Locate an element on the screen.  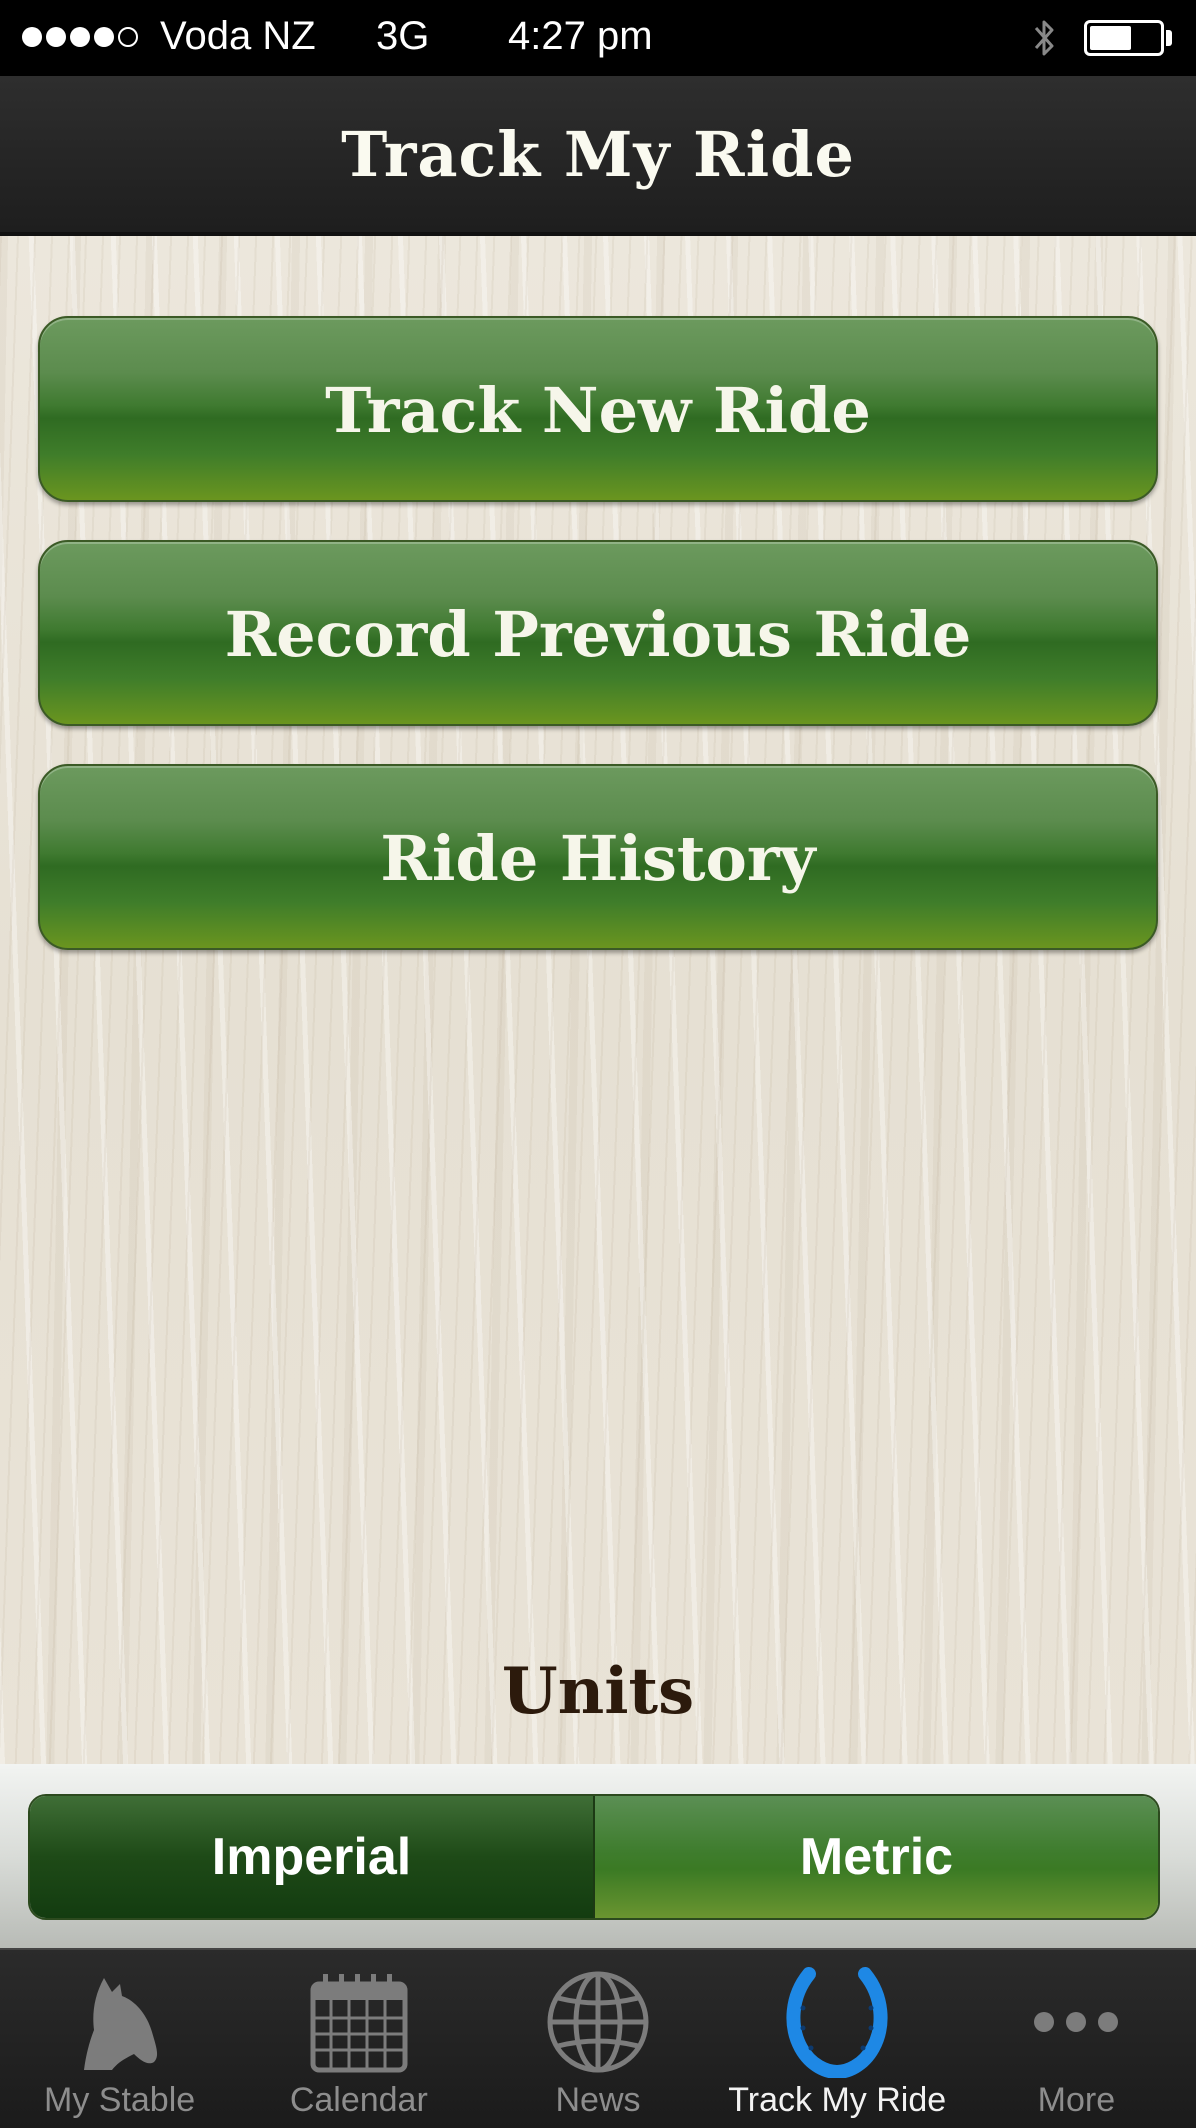
tab-news: News is located at coordinates (597, 2039).